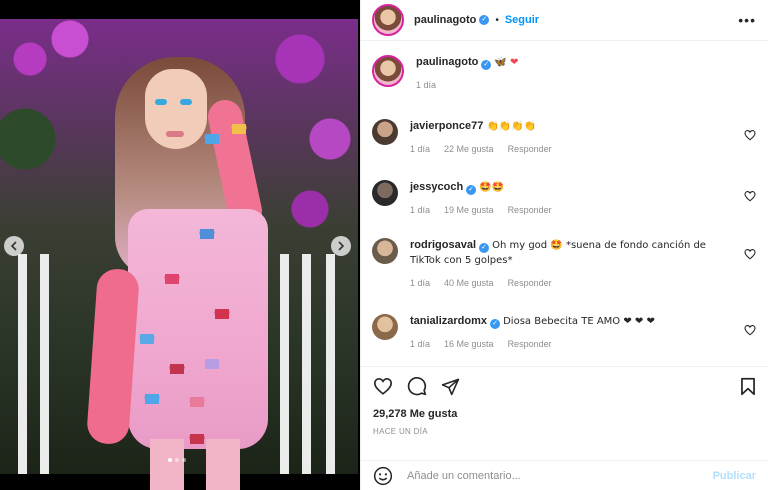 The width and height of the screenshot is (768, 490). I want to click on smiley-icon, so click(383, 476).